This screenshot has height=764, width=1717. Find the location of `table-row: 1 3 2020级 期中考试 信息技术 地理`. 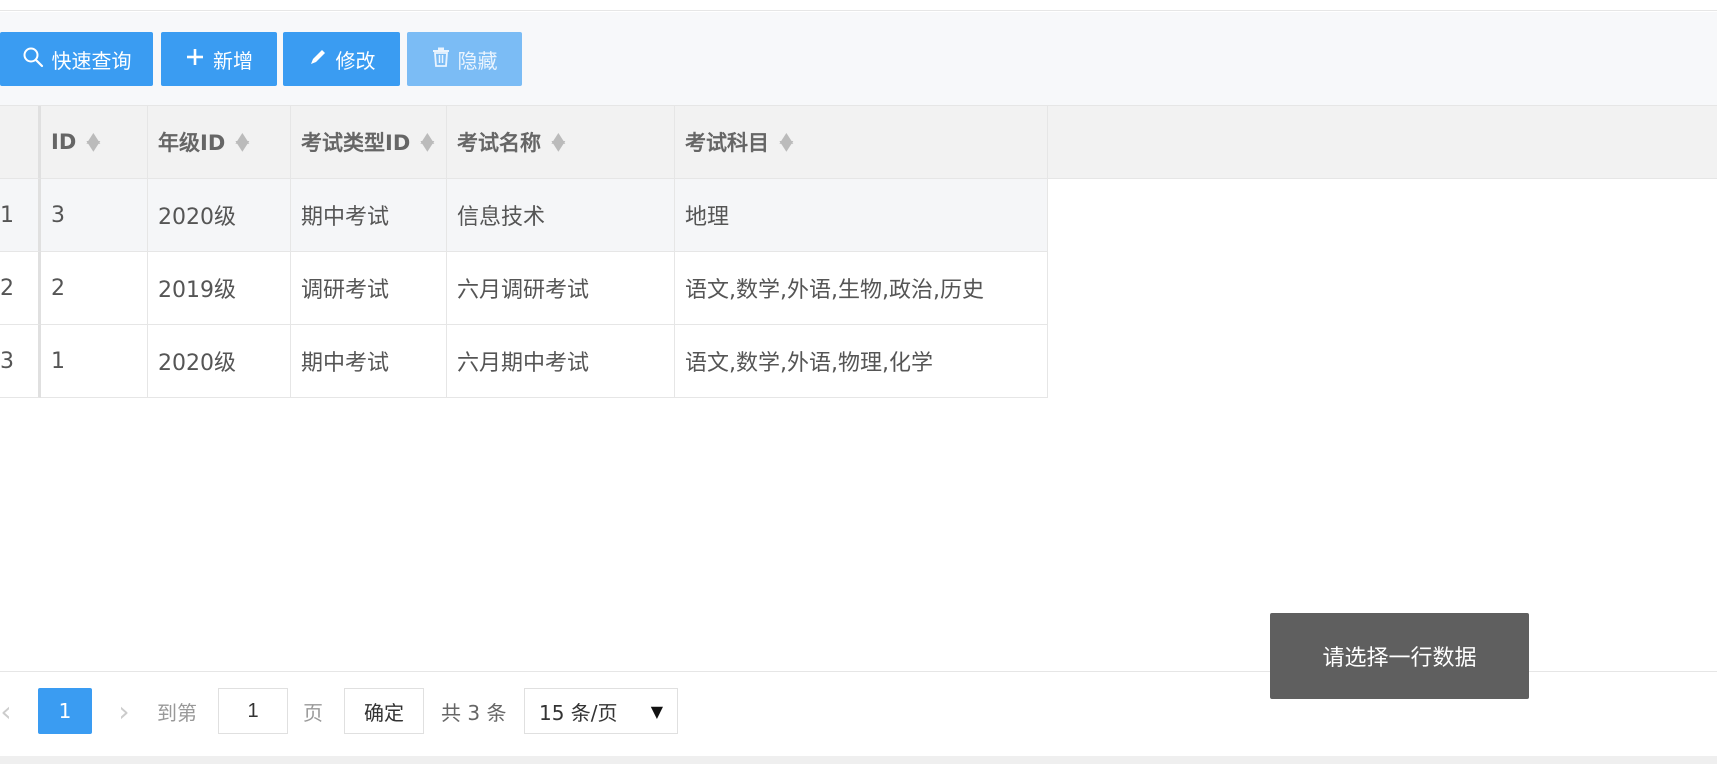

table-row: 1 3 2020级 期中考试 信息技术 地理 is located at coordinates (524, 215).